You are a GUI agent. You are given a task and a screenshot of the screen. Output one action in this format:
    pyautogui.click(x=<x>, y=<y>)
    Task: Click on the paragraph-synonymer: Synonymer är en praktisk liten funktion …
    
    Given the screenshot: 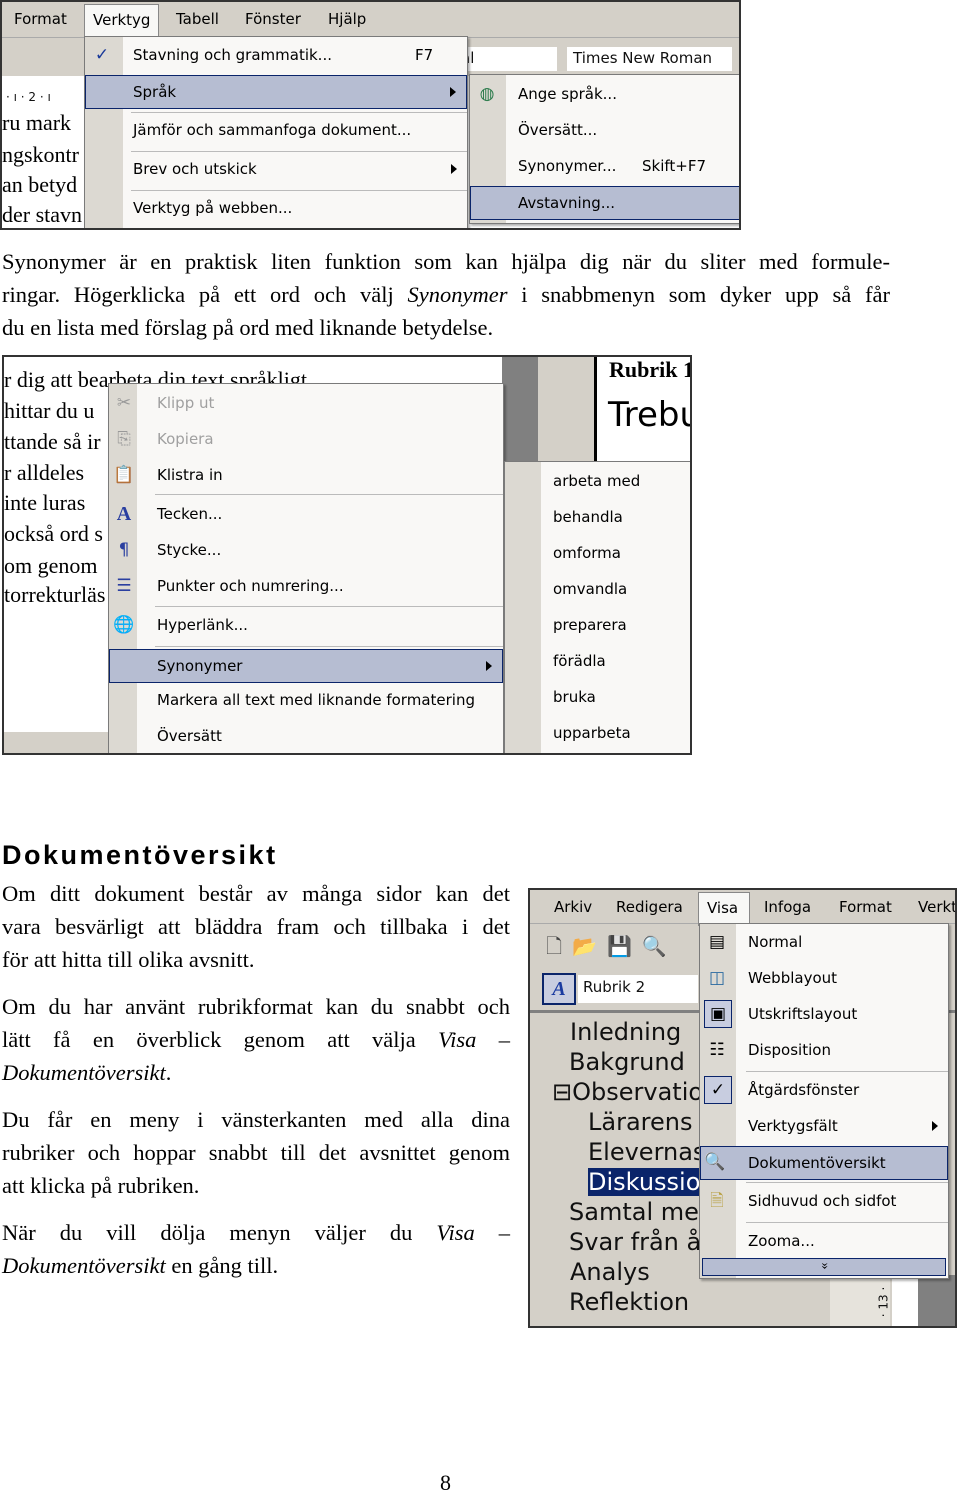 What is the action you would take?
    pyautogui.click(x=446, y=294)
    